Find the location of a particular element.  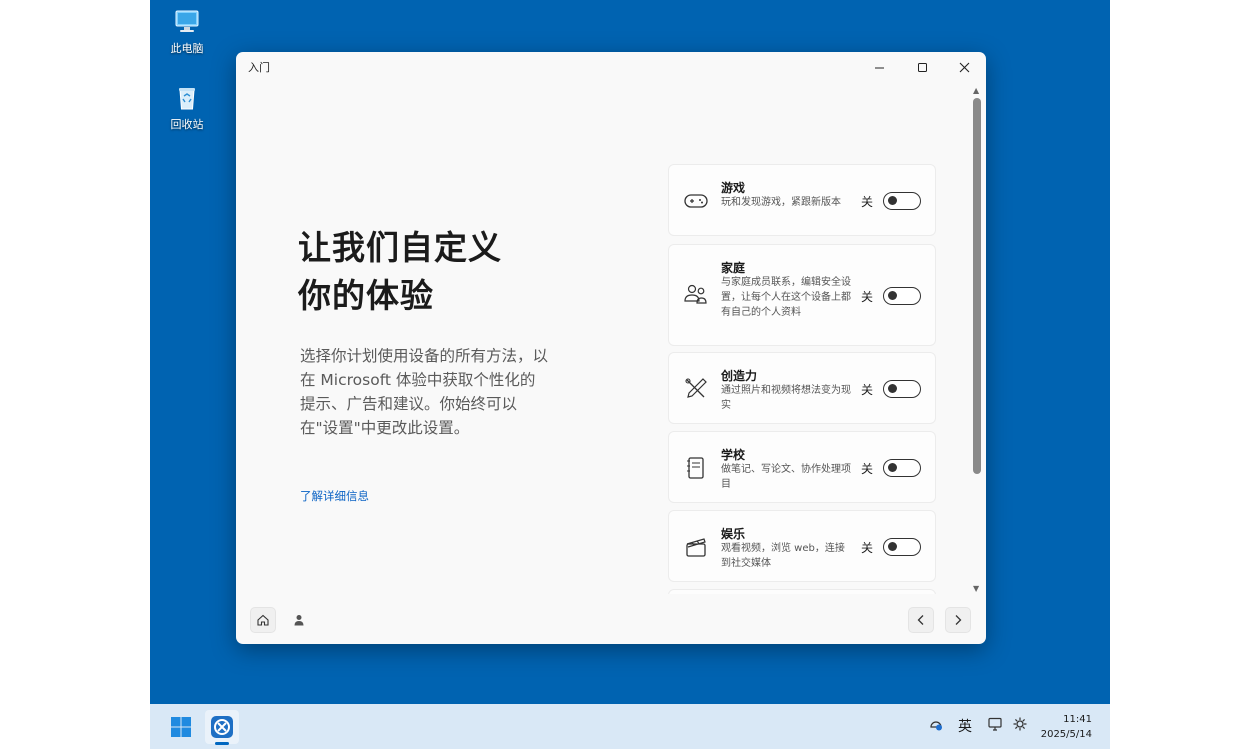

family-toggle is located at coordinates (902, 296).